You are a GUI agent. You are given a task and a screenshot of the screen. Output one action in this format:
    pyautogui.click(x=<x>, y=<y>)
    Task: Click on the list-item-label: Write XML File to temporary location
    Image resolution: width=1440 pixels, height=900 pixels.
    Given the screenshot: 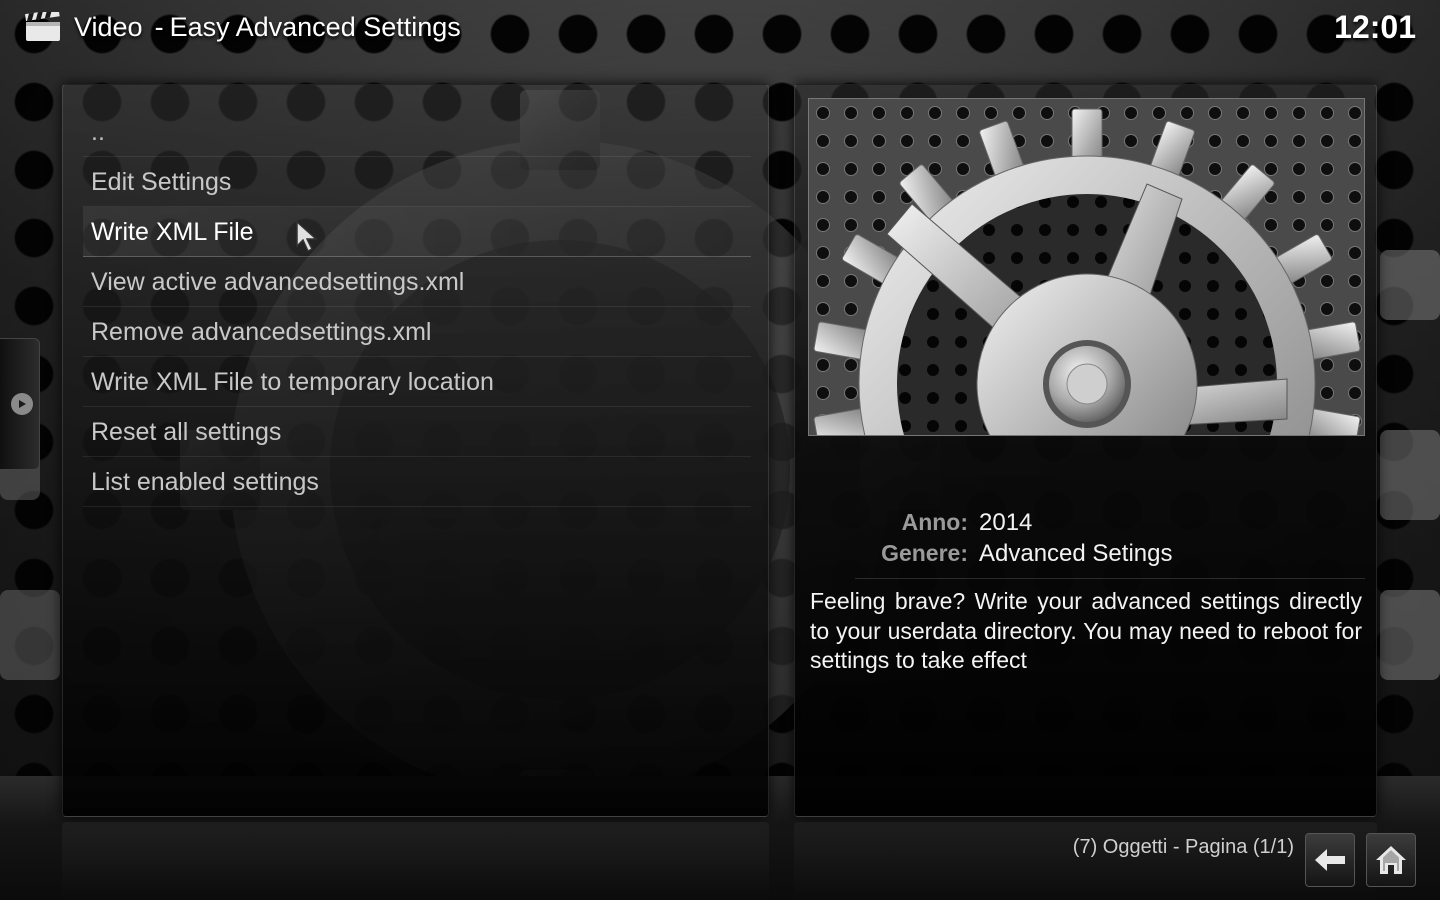 What is the action you would take?
    pyautogui.click(x=292, y=382)
    